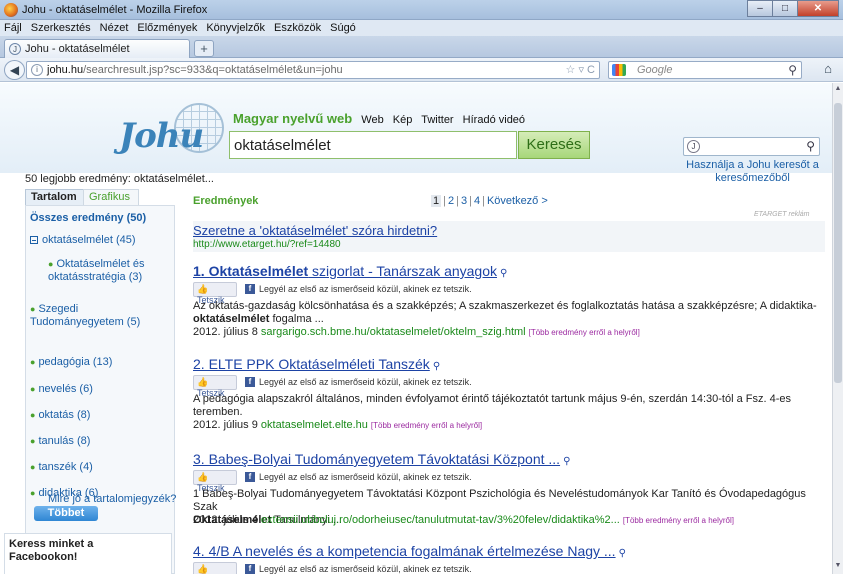 Image resolution: width=843 pixels, height=574 pixels. What do you see at coordinates (818, 8) in the screenshot?
I see `close-window-button: ✕` at bounding box center [818, 8].